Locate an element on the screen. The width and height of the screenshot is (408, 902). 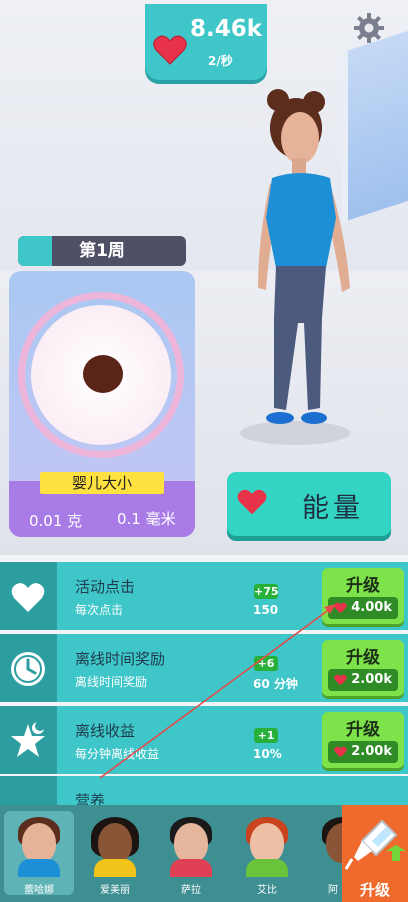
upgrade-row-offline-earnings: 离线收益 每分钟离线收益 +1 10% 升级 2.00k is located at coordinates (204, 740).